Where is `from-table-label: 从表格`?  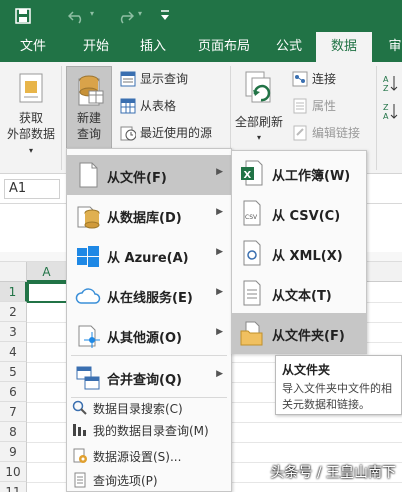 from-table-label: 从表格 is located at coordinates (158, 106).